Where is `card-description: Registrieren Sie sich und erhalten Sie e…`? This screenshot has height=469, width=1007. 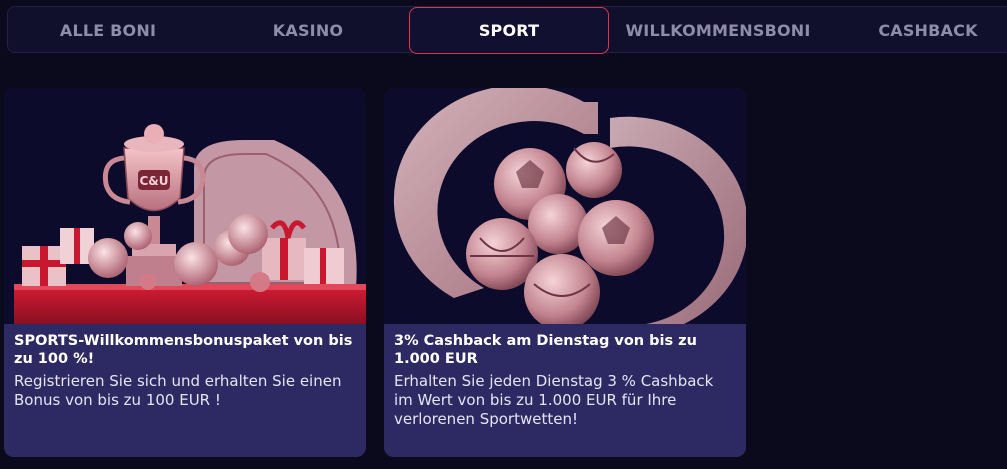 card-description: Registrieren Sie sich und erhalten Sie e… is located at coordinates (178, 390).